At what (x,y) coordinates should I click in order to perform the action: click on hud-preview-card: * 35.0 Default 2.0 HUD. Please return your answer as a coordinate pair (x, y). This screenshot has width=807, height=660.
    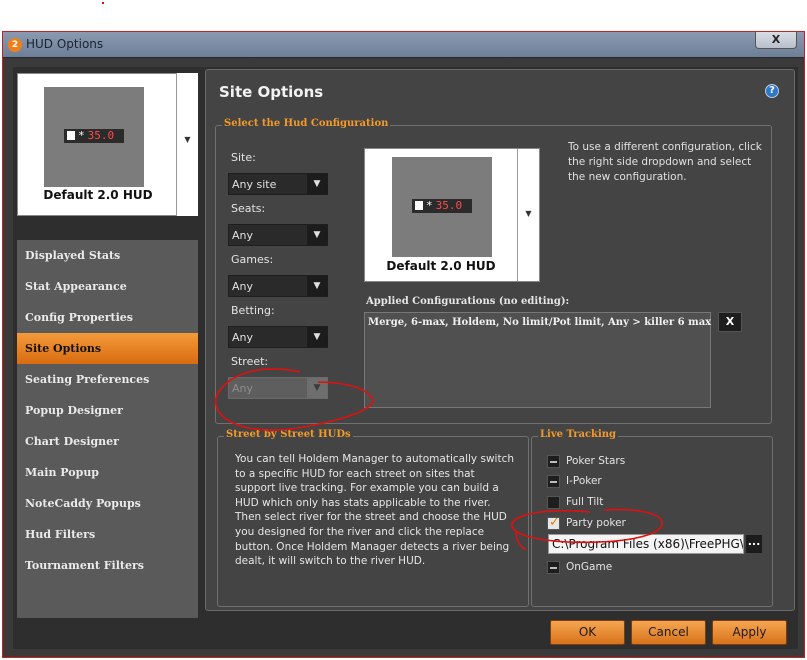
    Looking at the image, I should click on (107, 144).